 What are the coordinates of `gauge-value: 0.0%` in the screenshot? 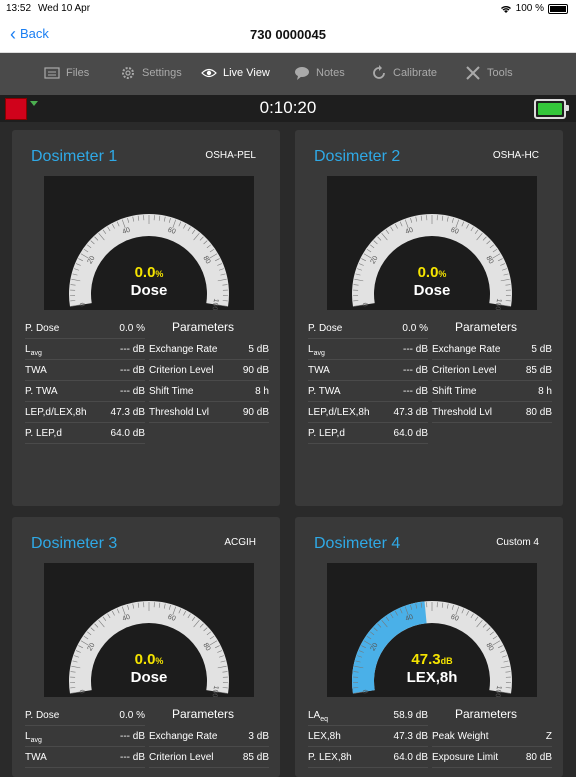 It's located at (149, 659).